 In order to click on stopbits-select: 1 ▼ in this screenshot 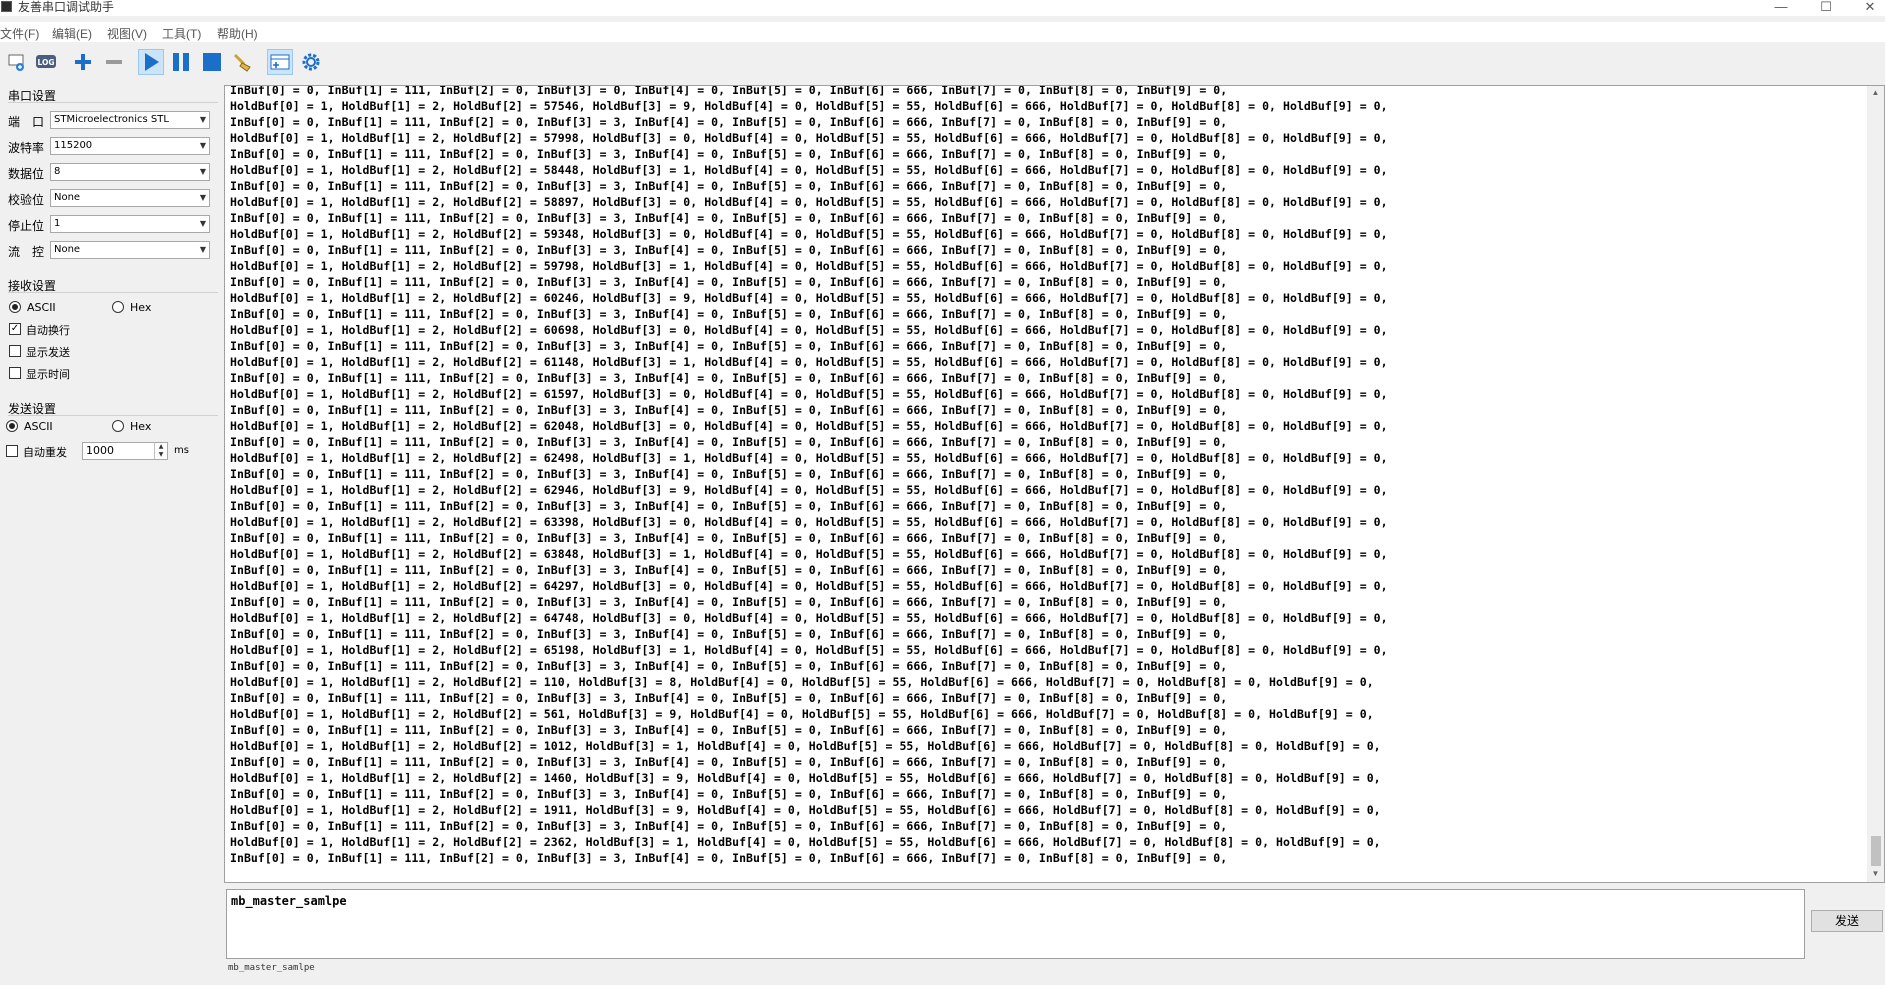, I will do `click(130, 224)`.